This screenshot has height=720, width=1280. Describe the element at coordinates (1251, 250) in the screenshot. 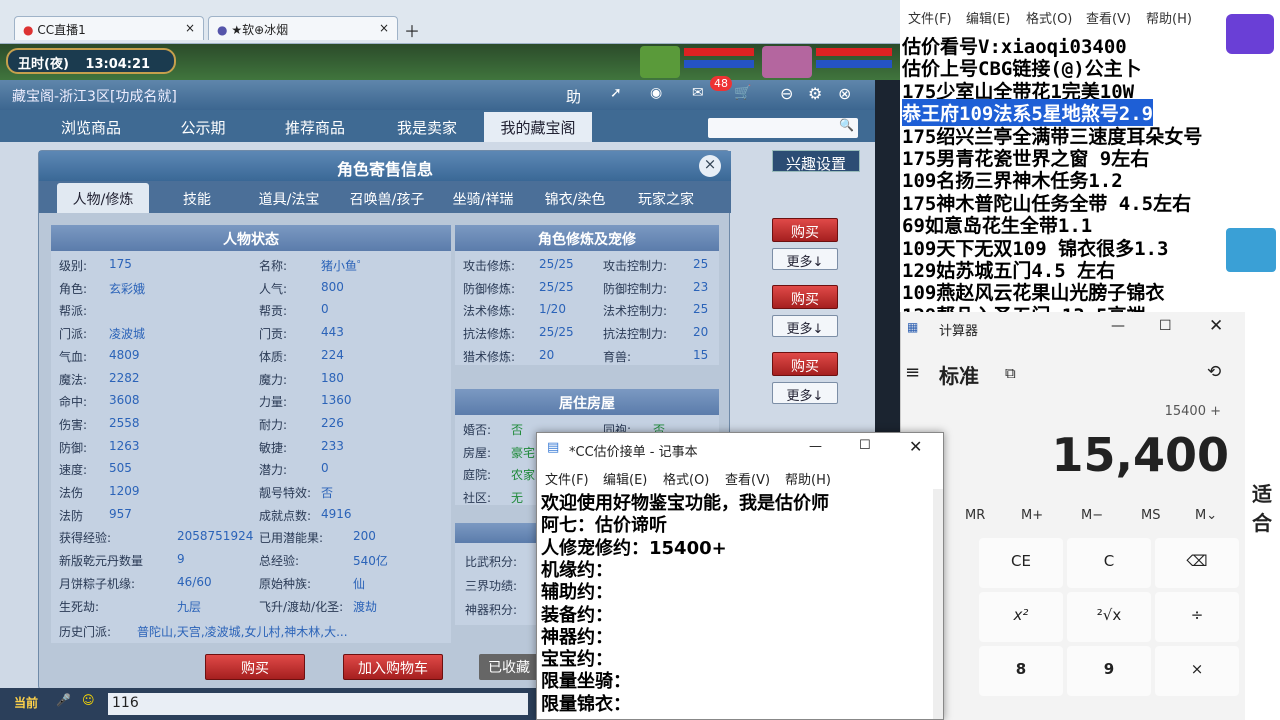

I see `side-widget-icon` at that location.